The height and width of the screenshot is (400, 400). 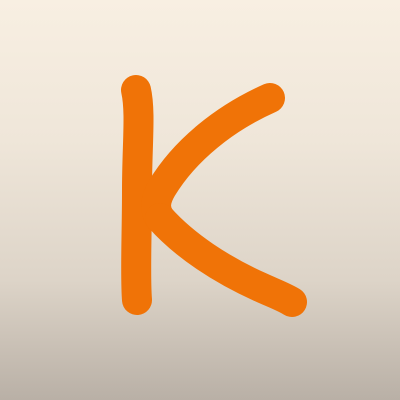 I want to click on k-logo-lower-arm, so click(x=226, y=260).